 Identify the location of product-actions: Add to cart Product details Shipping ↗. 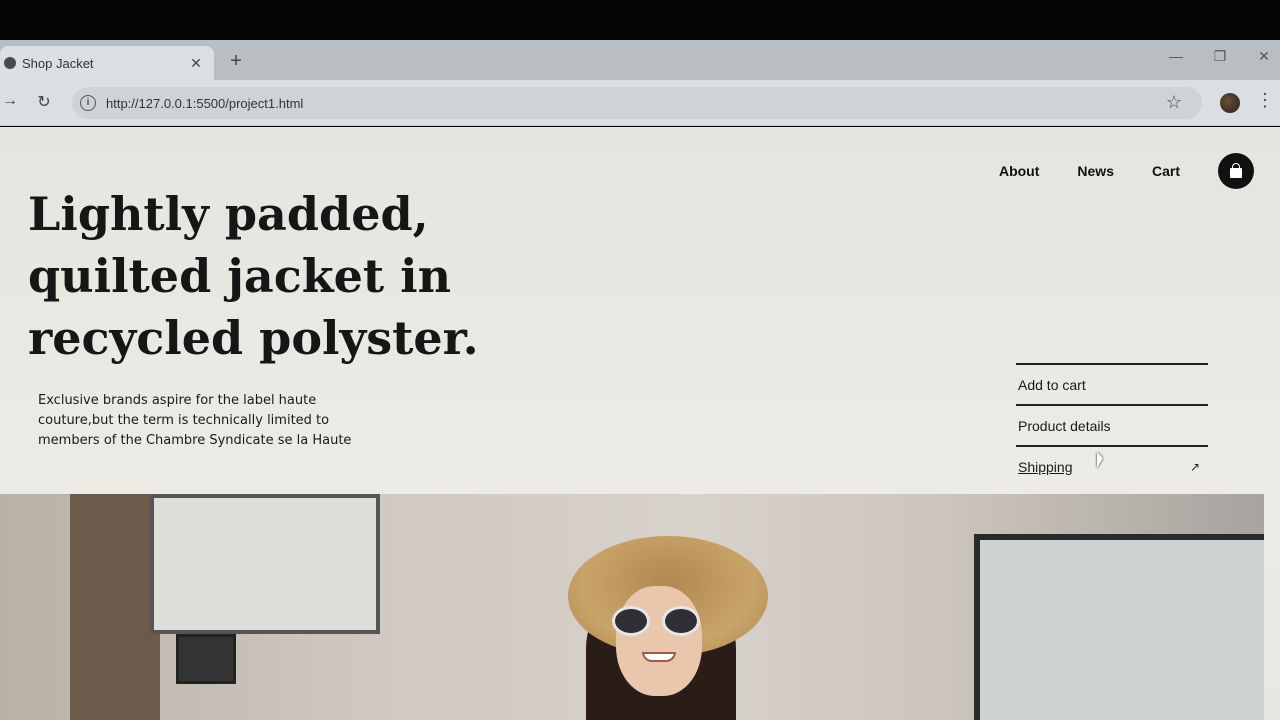
(1112, 424).